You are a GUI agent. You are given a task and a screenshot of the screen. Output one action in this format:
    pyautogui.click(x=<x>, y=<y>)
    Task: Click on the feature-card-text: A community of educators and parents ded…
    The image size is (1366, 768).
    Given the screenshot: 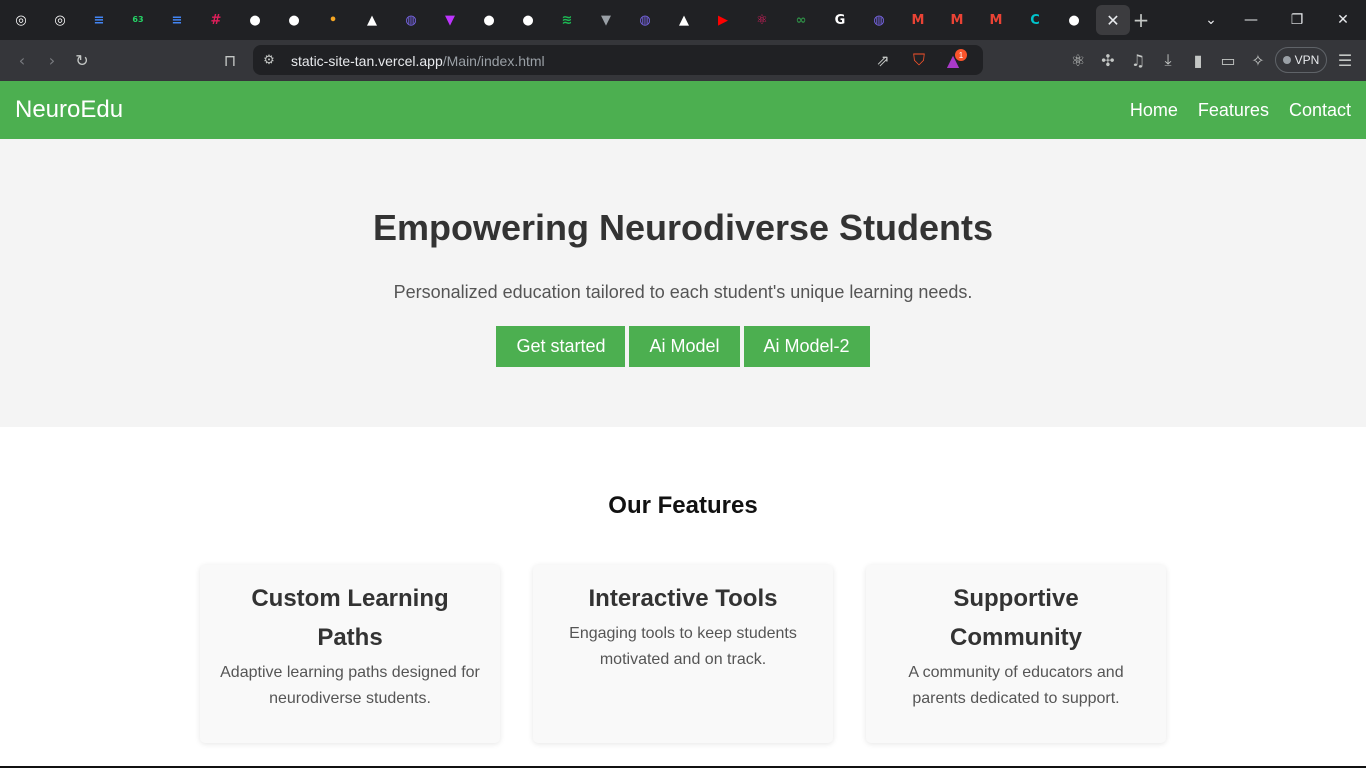 What is the action you would take?
    pyautogui.click(x=1016, y=685)
    